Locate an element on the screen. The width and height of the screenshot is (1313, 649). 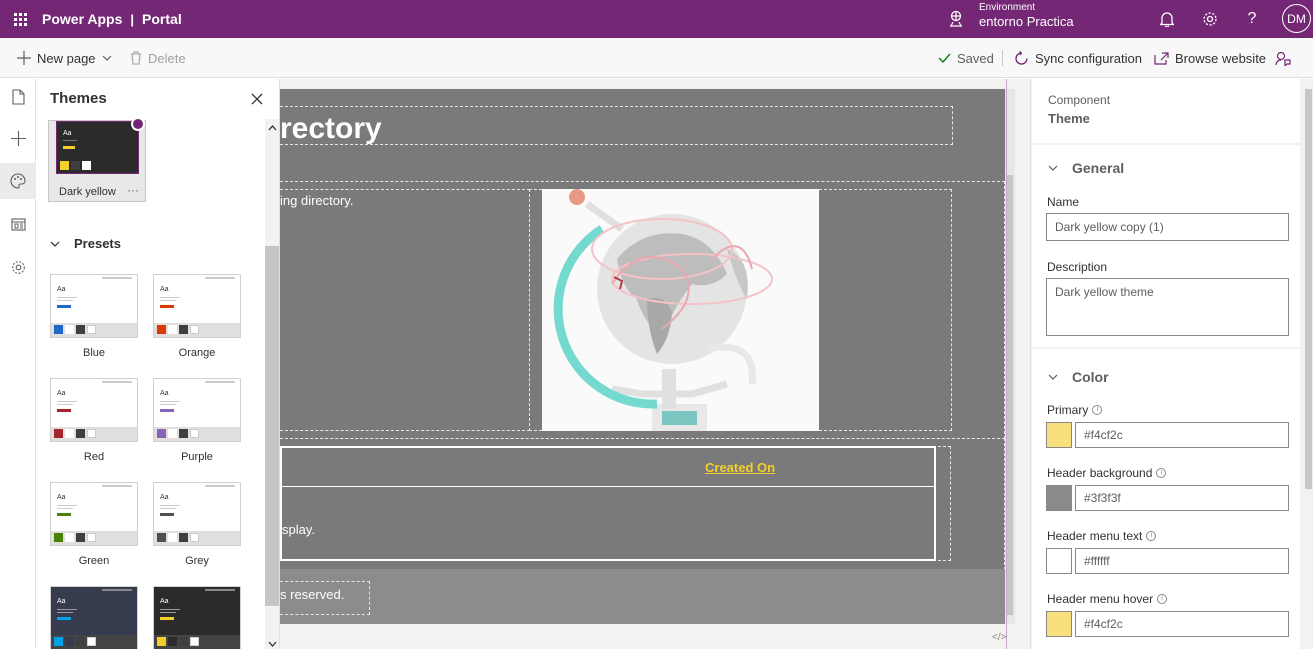
general-title: General is located at coordinates (1098, 168).